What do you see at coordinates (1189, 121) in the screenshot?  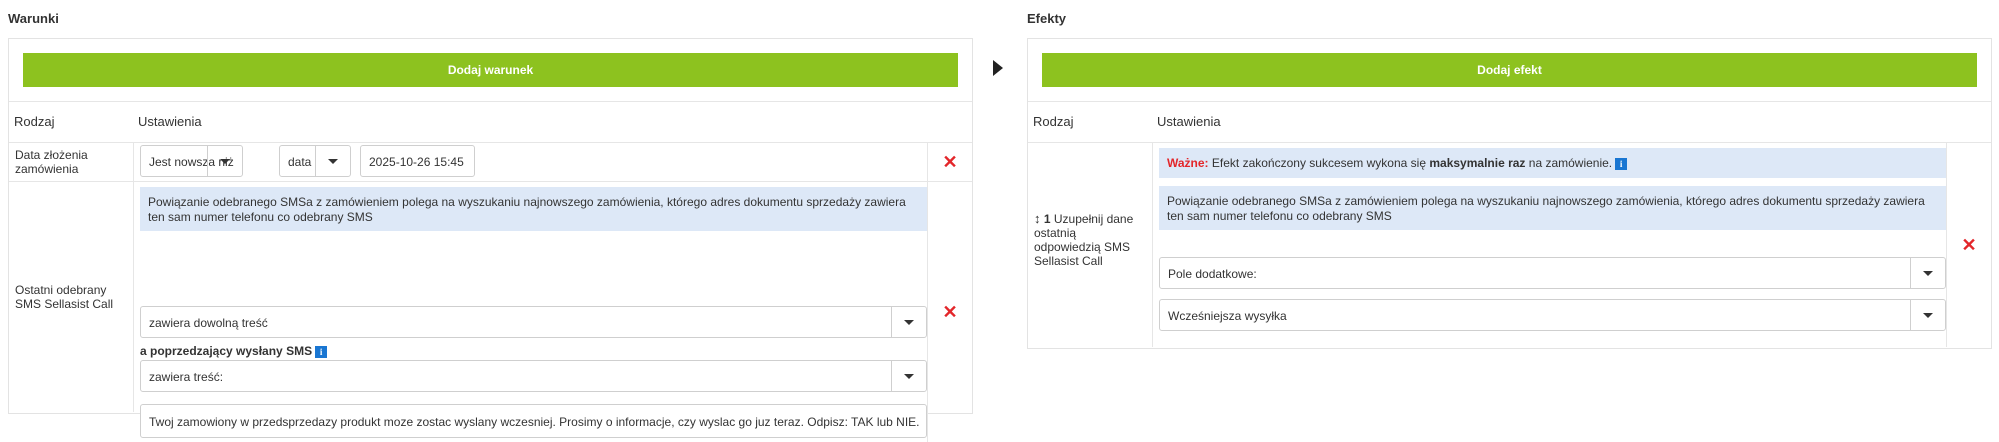 I see `effects-col-settings: Ustawienia` at bounding box center [1189, 121].